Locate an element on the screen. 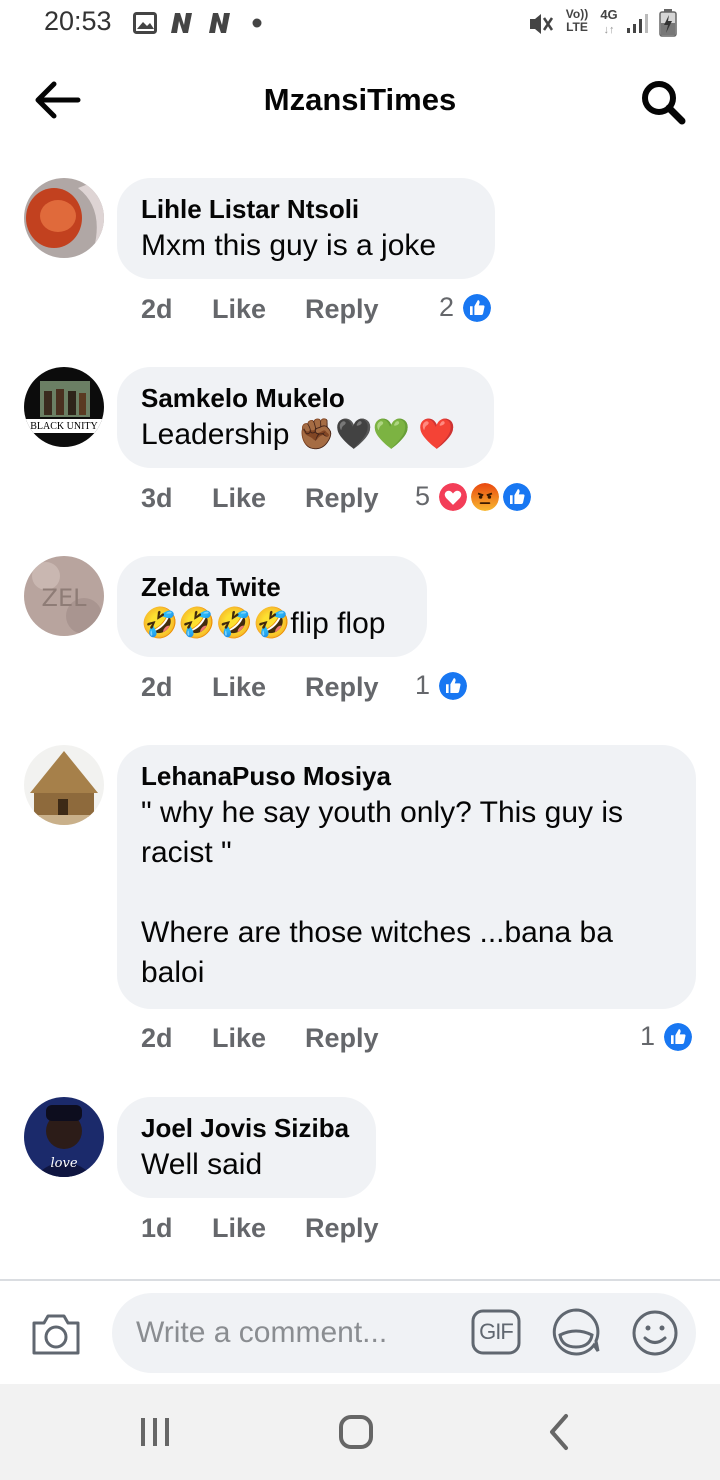 This screenshot has width=720, height=1480. comment-author: Zelda Twite is located at coordinates (272, 587).